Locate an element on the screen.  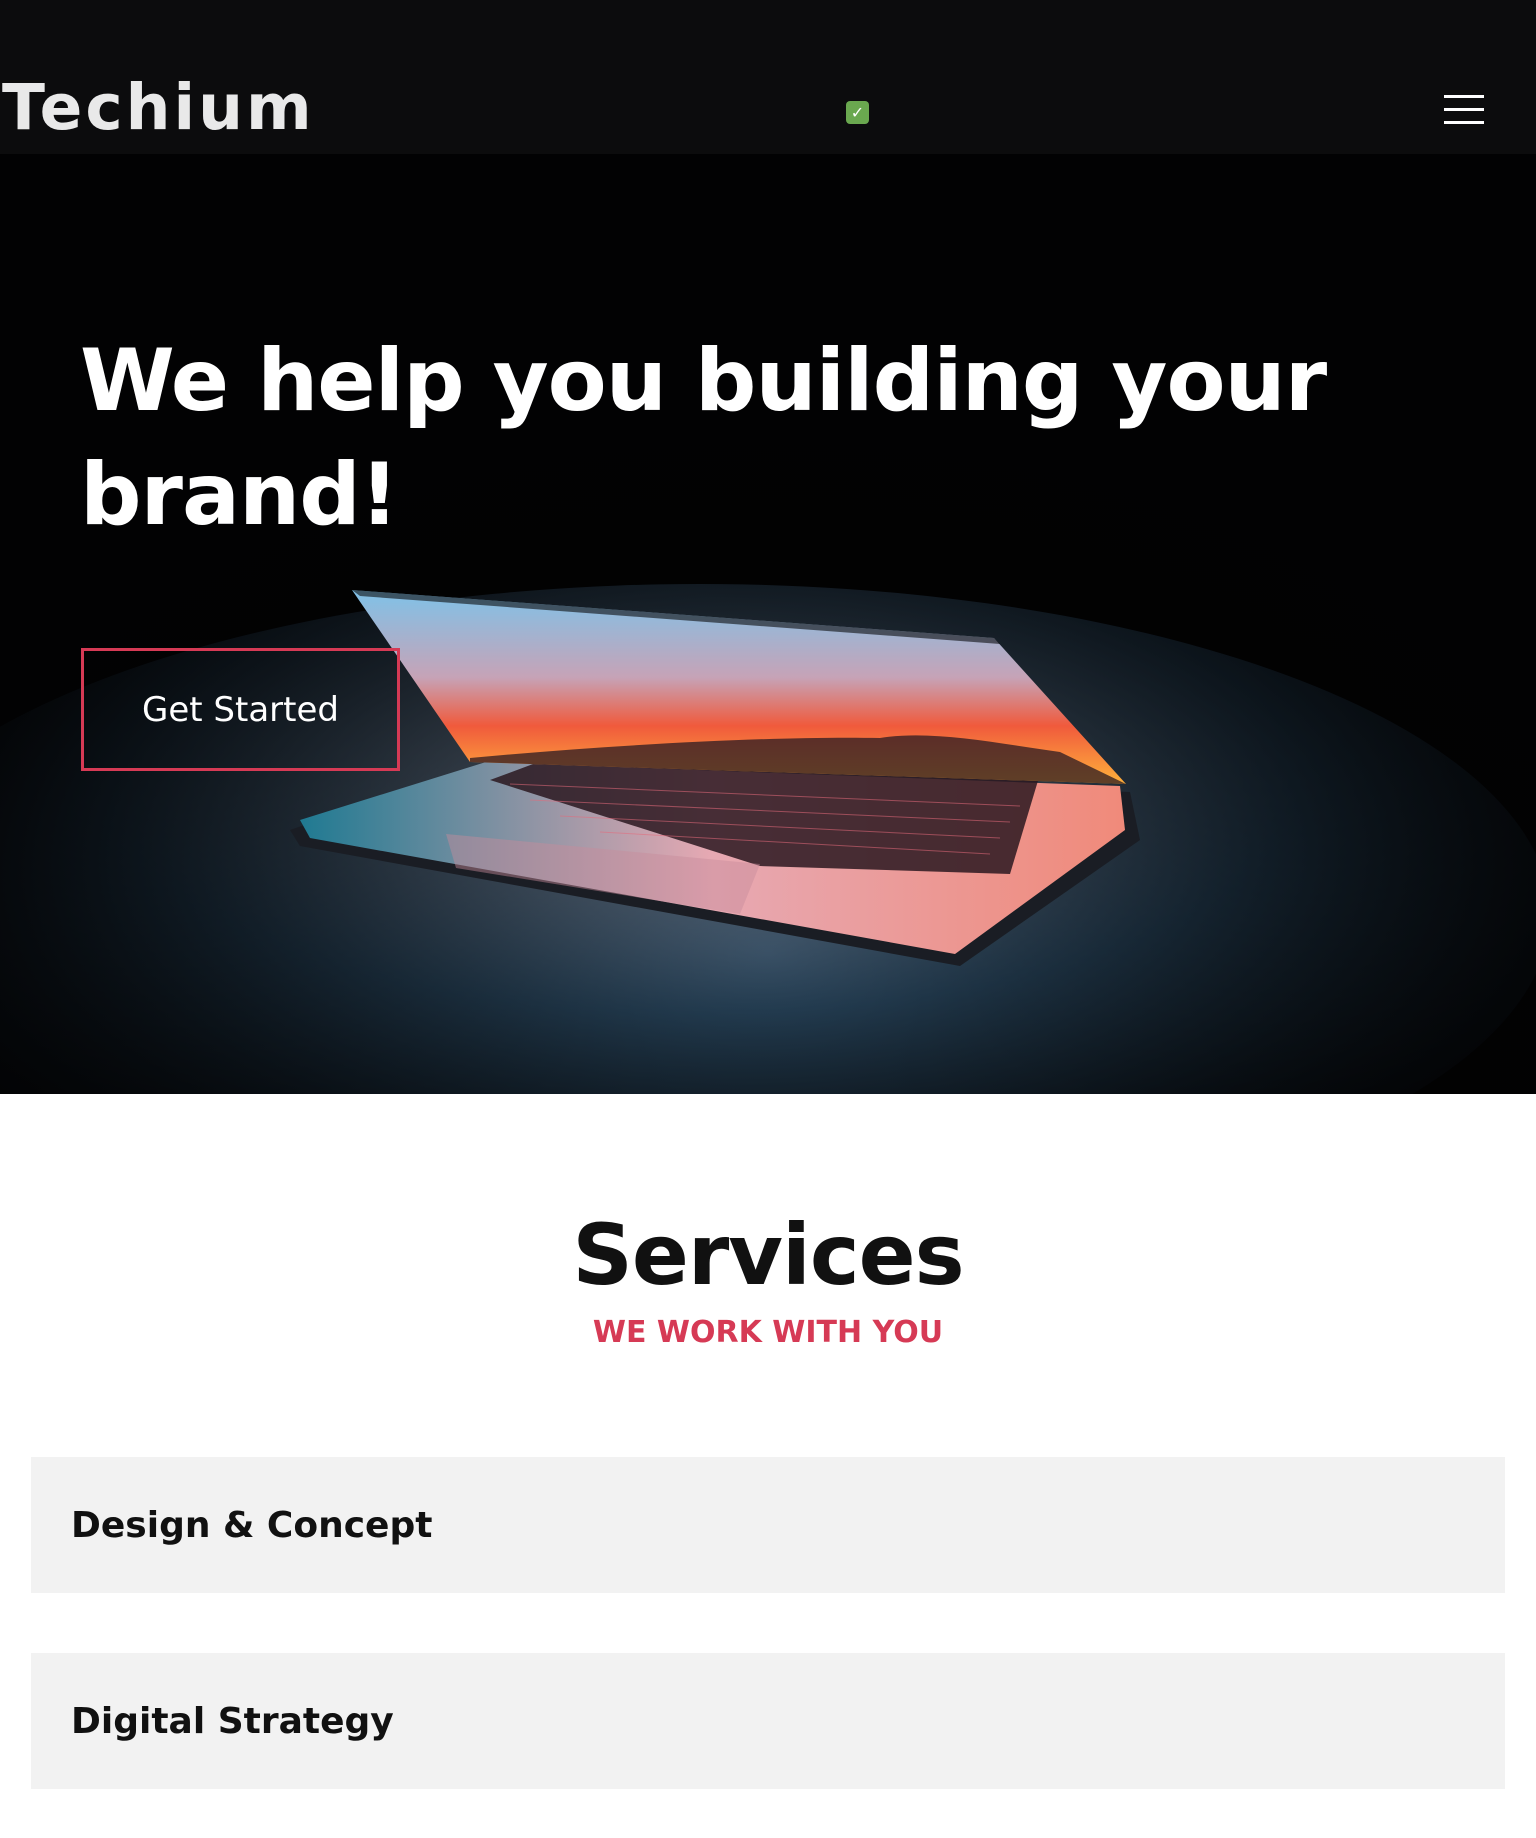
service-label: Design & Concept is located at coordinates (252, 1525).